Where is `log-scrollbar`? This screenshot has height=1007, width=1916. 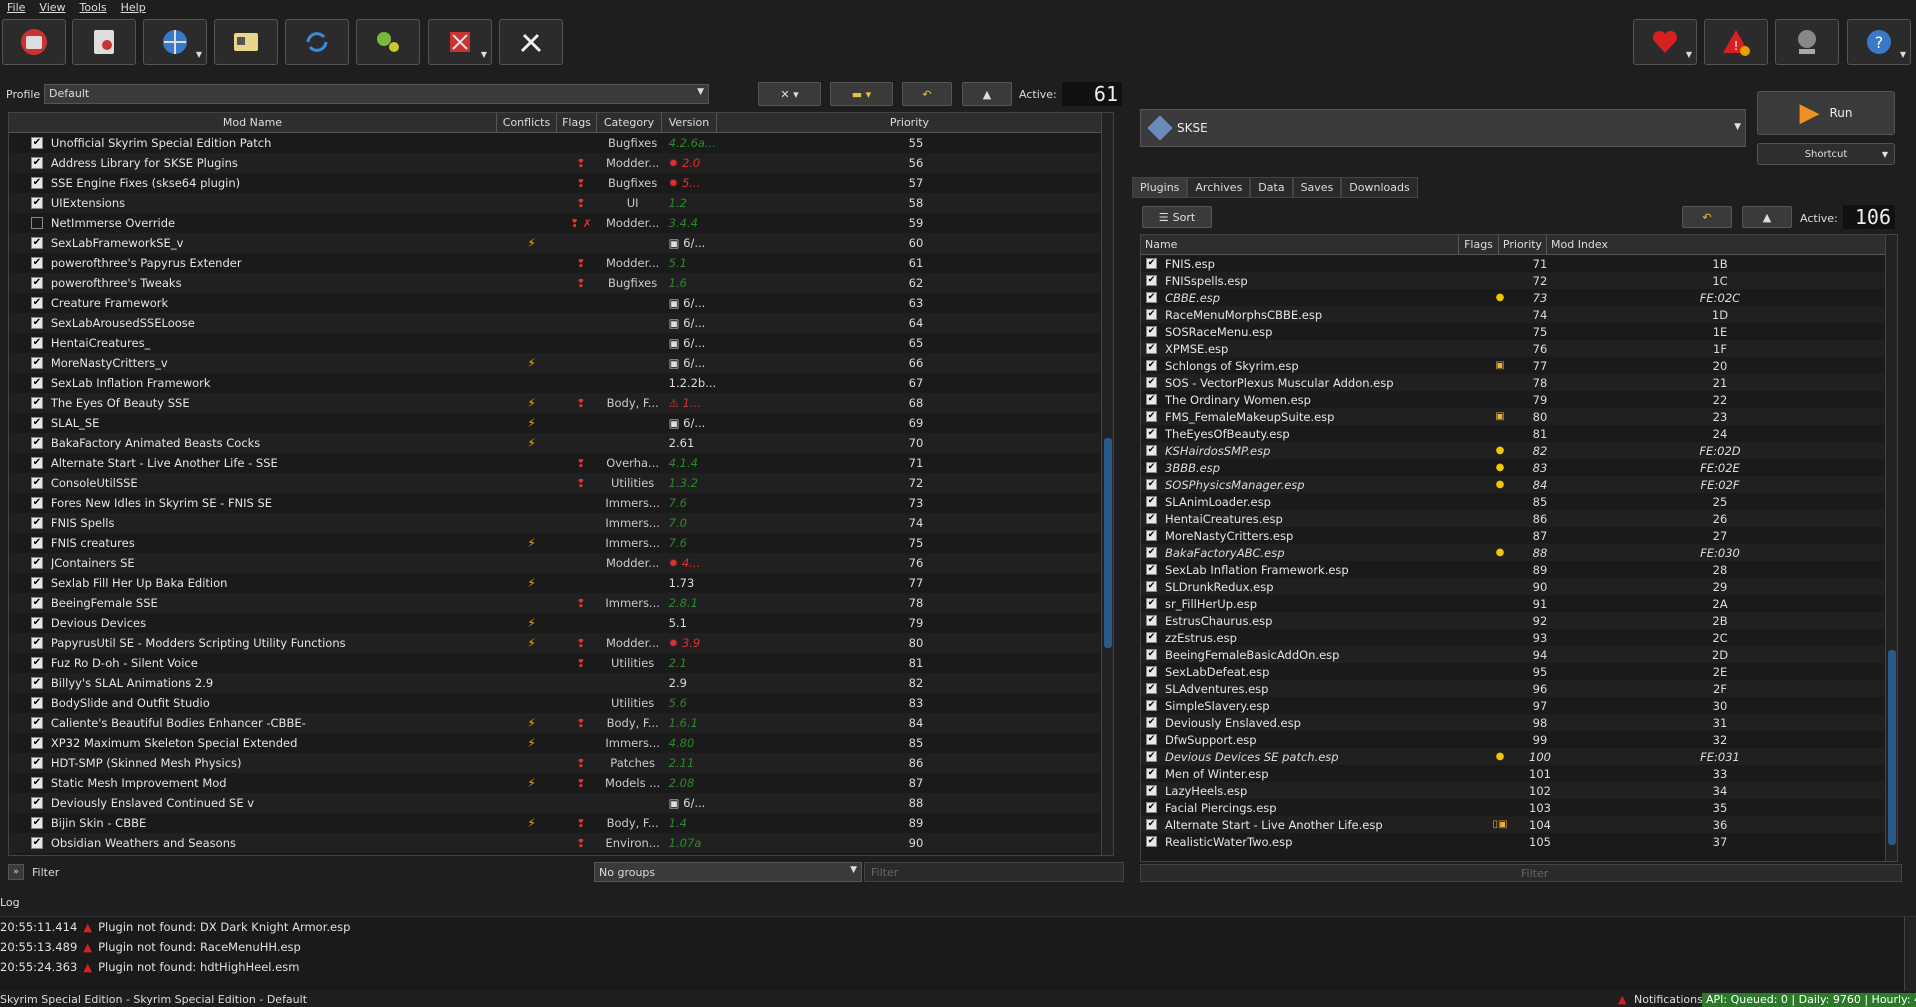
log-scrollbar is located at coordinates (1910, 954).